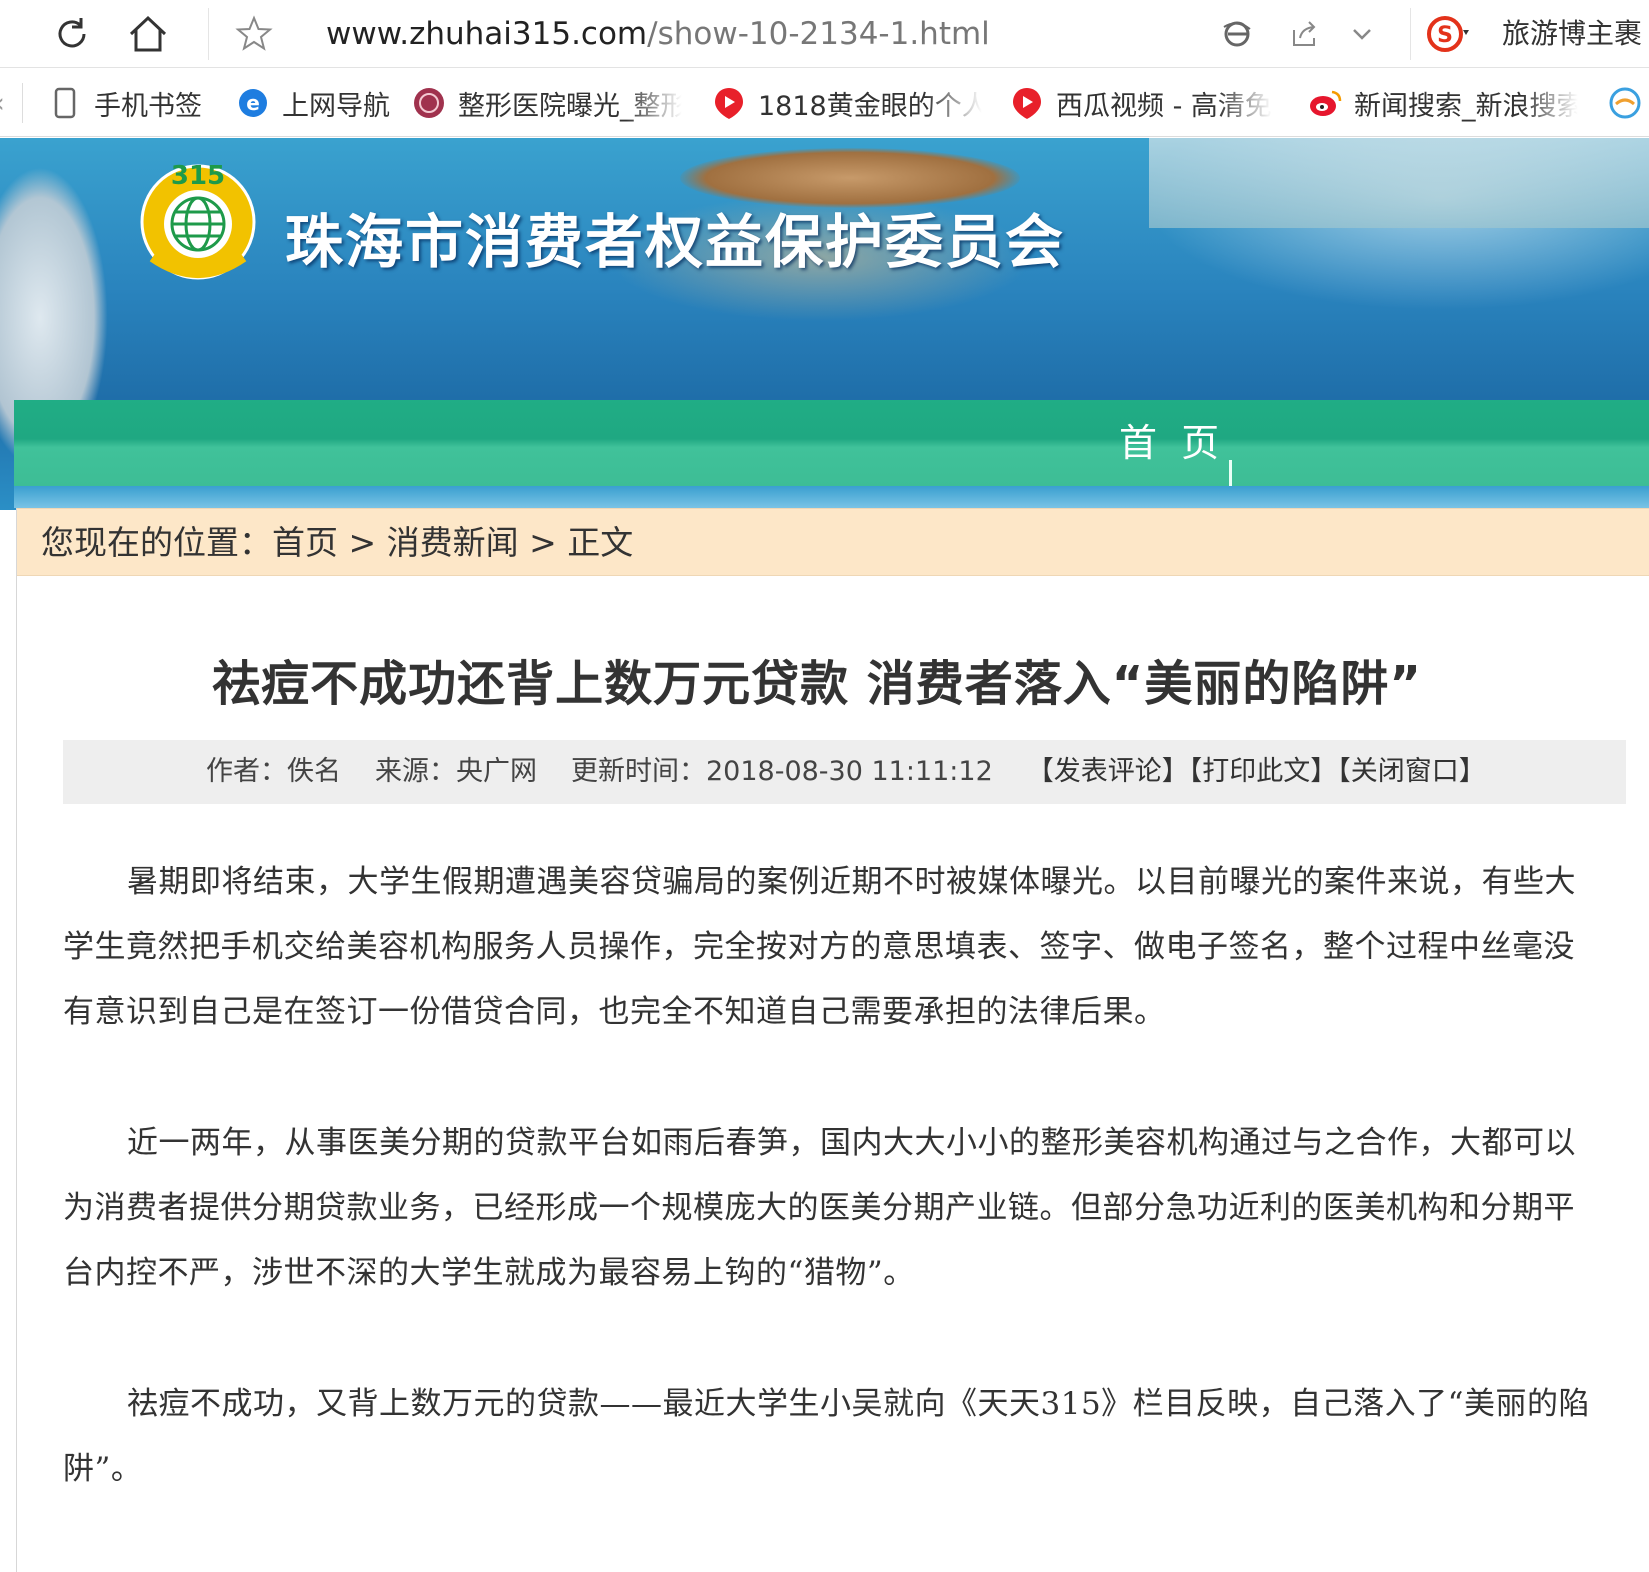  I want to click on bookmark-label: 手机书签, so click(148, 106).